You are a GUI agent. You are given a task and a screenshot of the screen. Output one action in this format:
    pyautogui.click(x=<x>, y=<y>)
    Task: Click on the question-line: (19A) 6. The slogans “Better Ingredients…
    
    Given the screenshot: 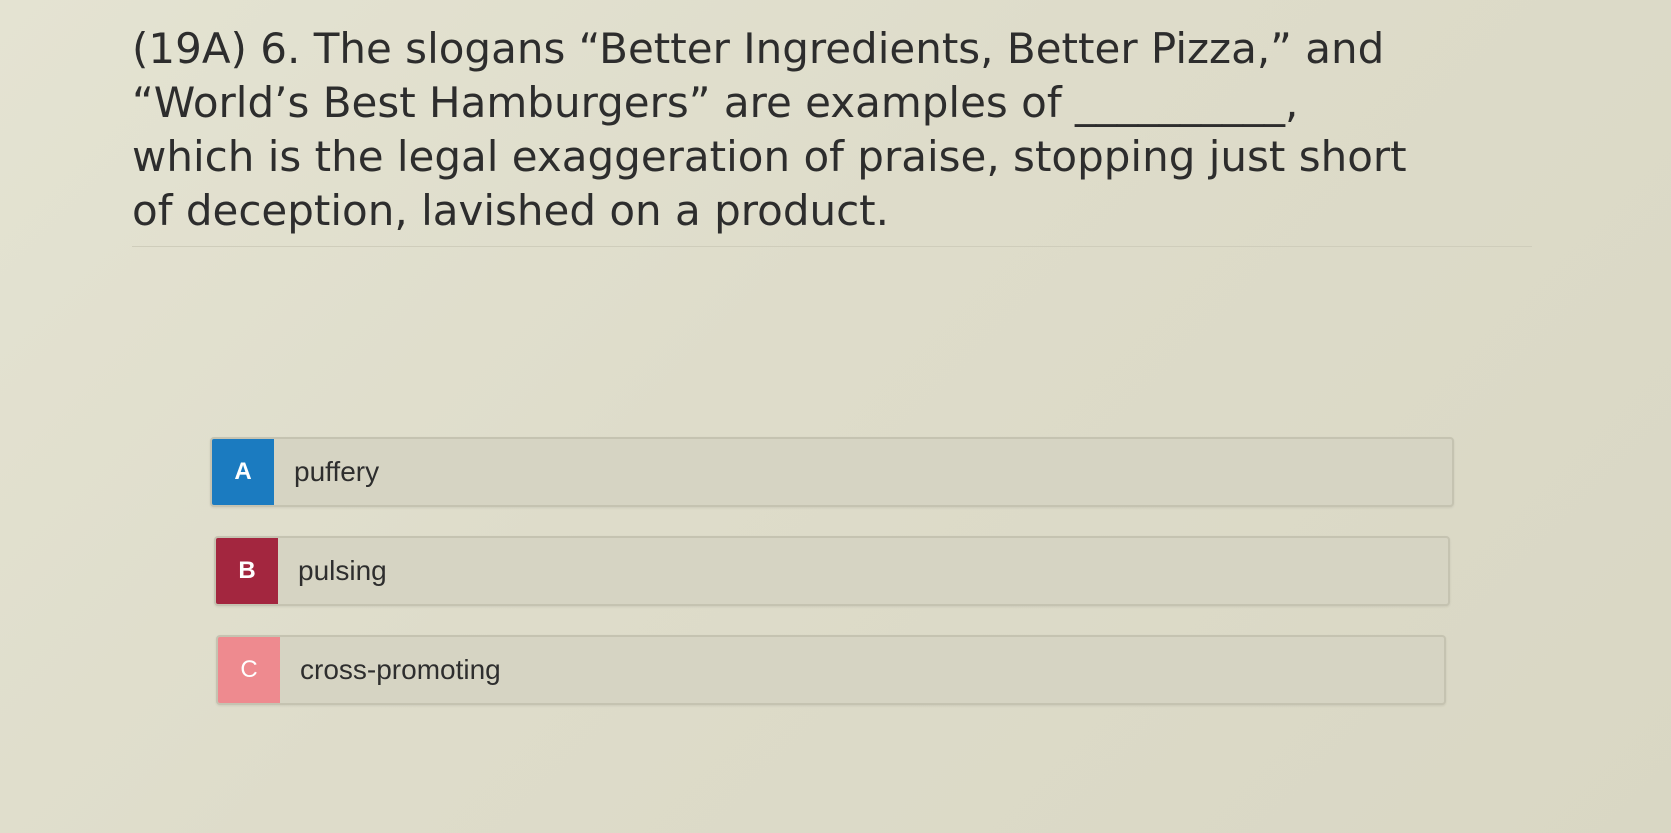 What is the action you would take?
    pyautogui.click(x=758, y=48)
    